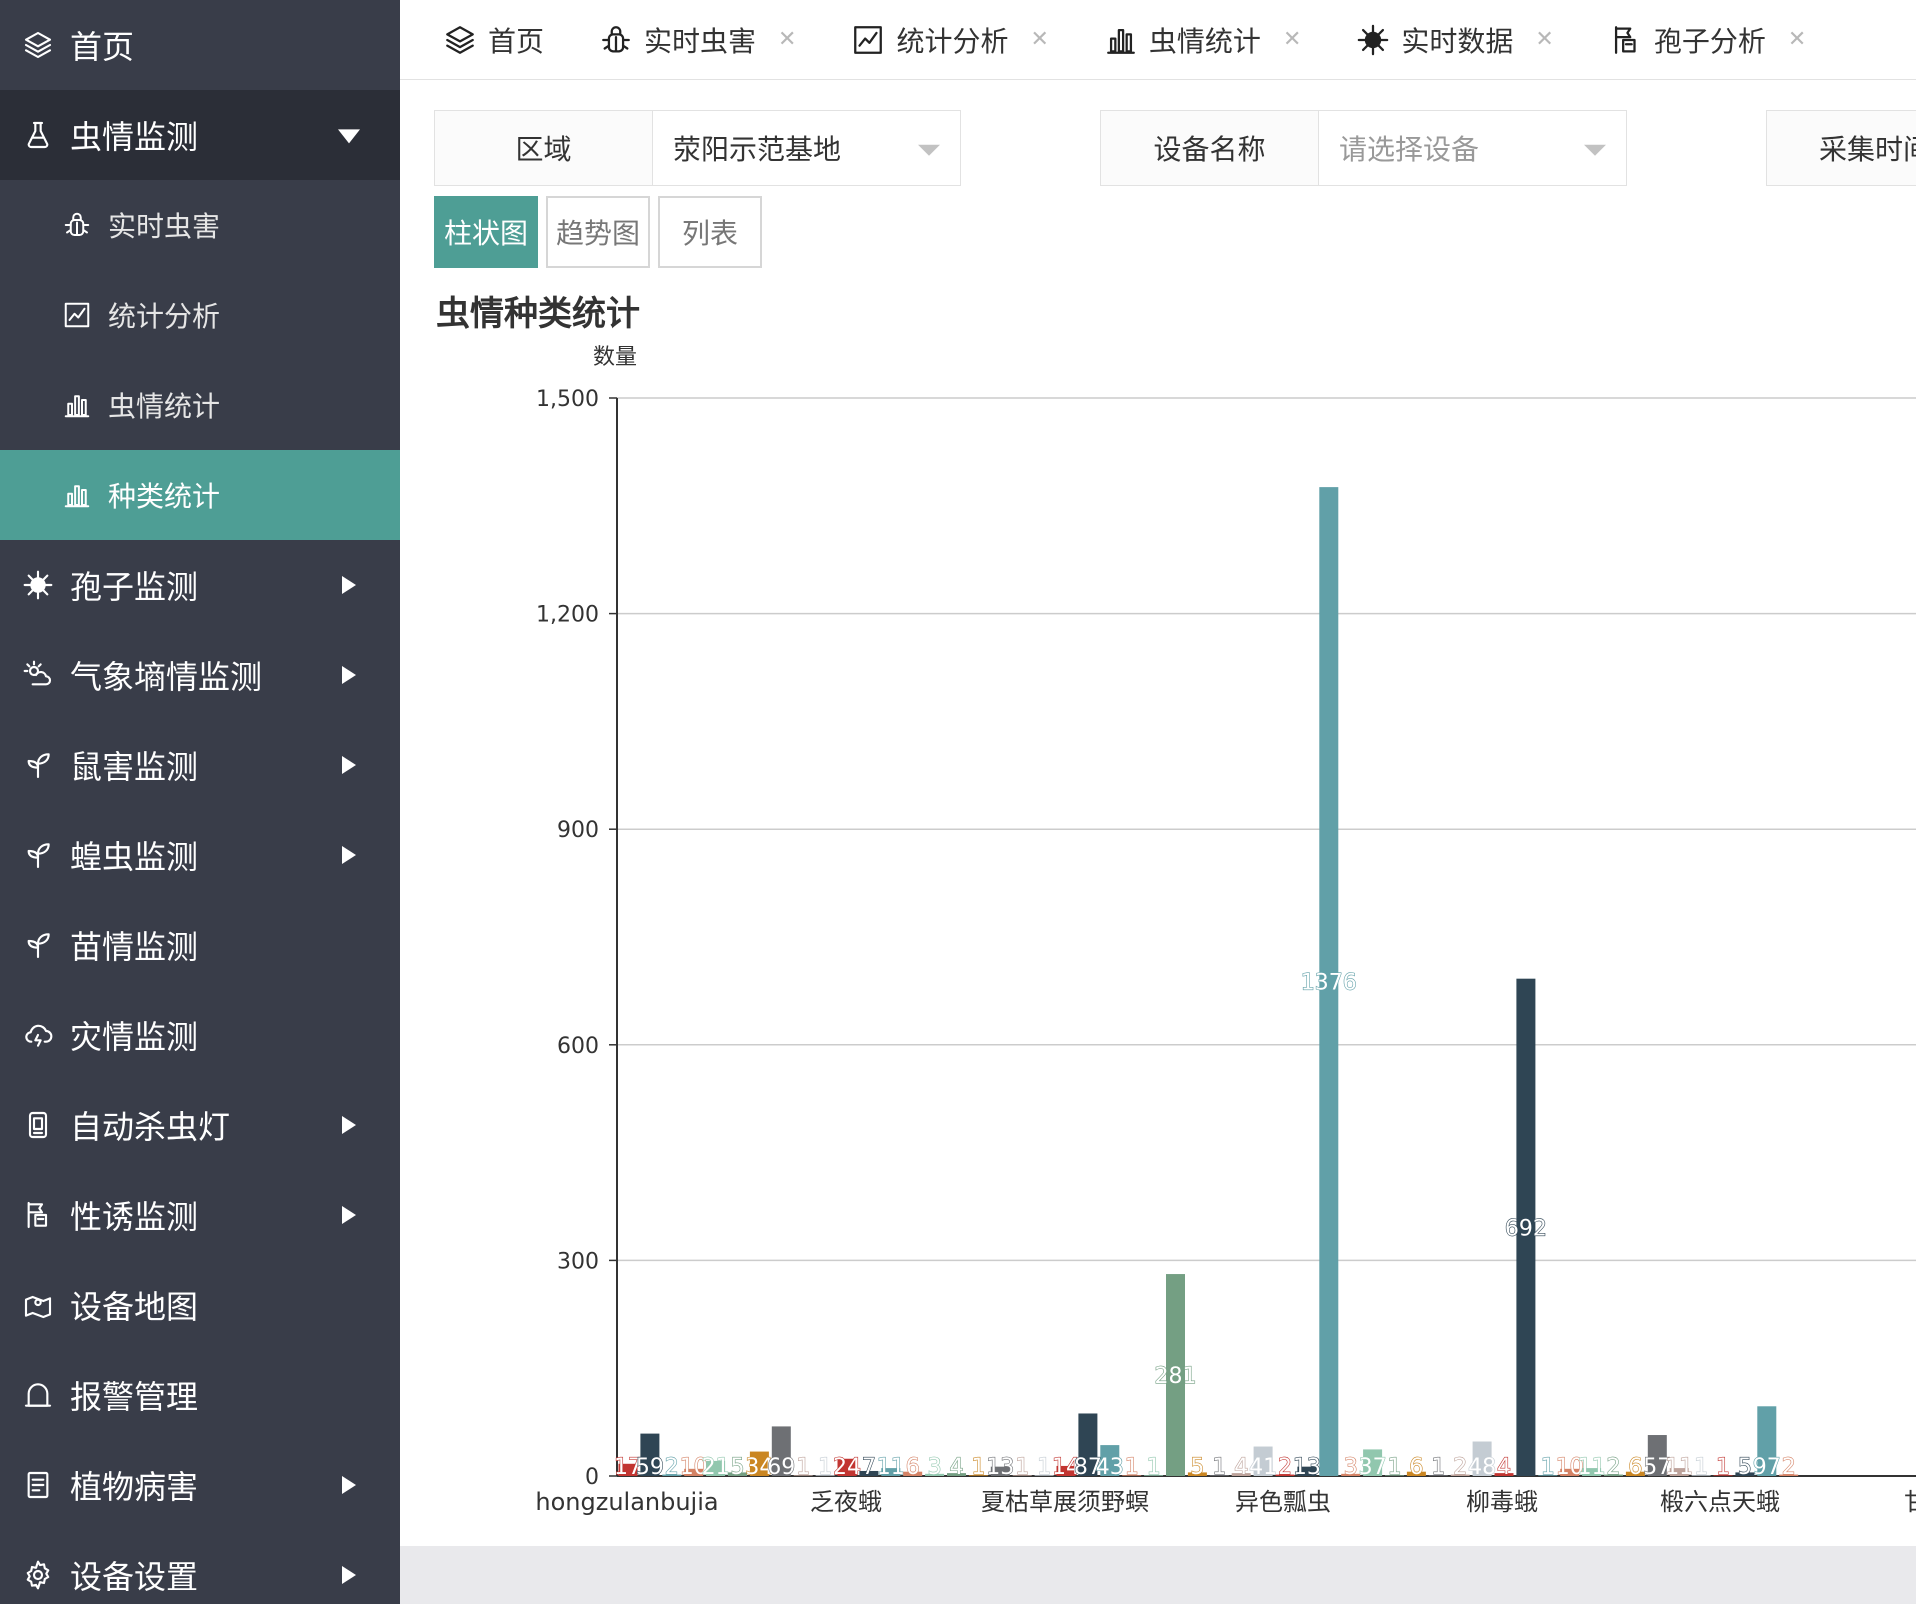 This screenshot has height=1604, width=1916. What do you see at coordinates (868, 40) in the screenshot?
I see `line-chart-icon` at bounding box center [868, 40].